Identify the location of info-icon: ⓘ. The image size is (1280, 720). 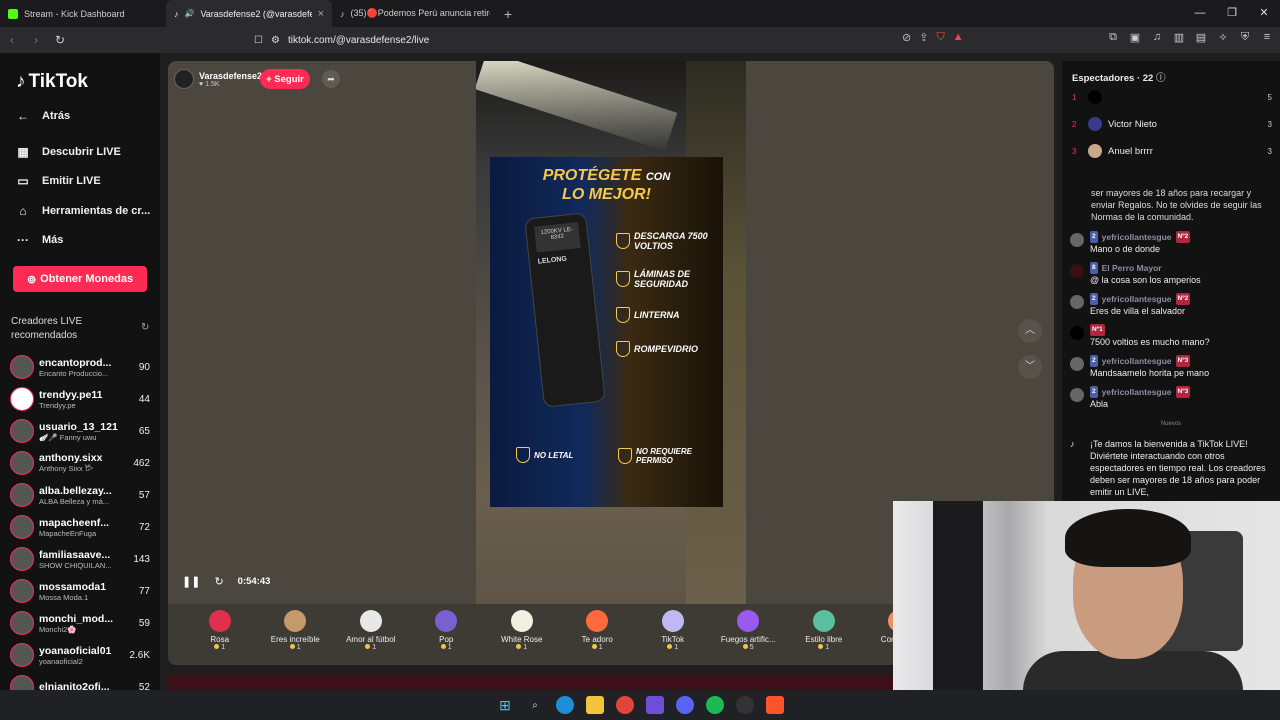
(1161, 78).